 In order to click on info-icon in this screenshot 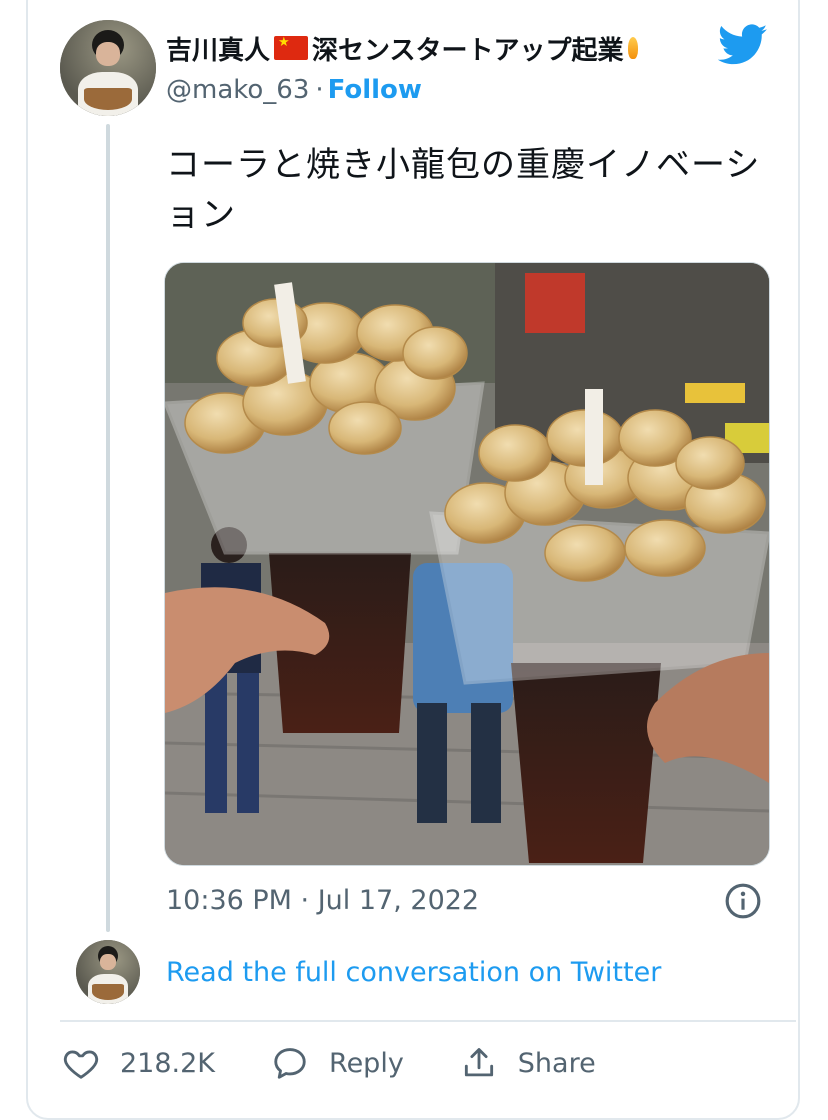, I will do `click(743, 901)`.